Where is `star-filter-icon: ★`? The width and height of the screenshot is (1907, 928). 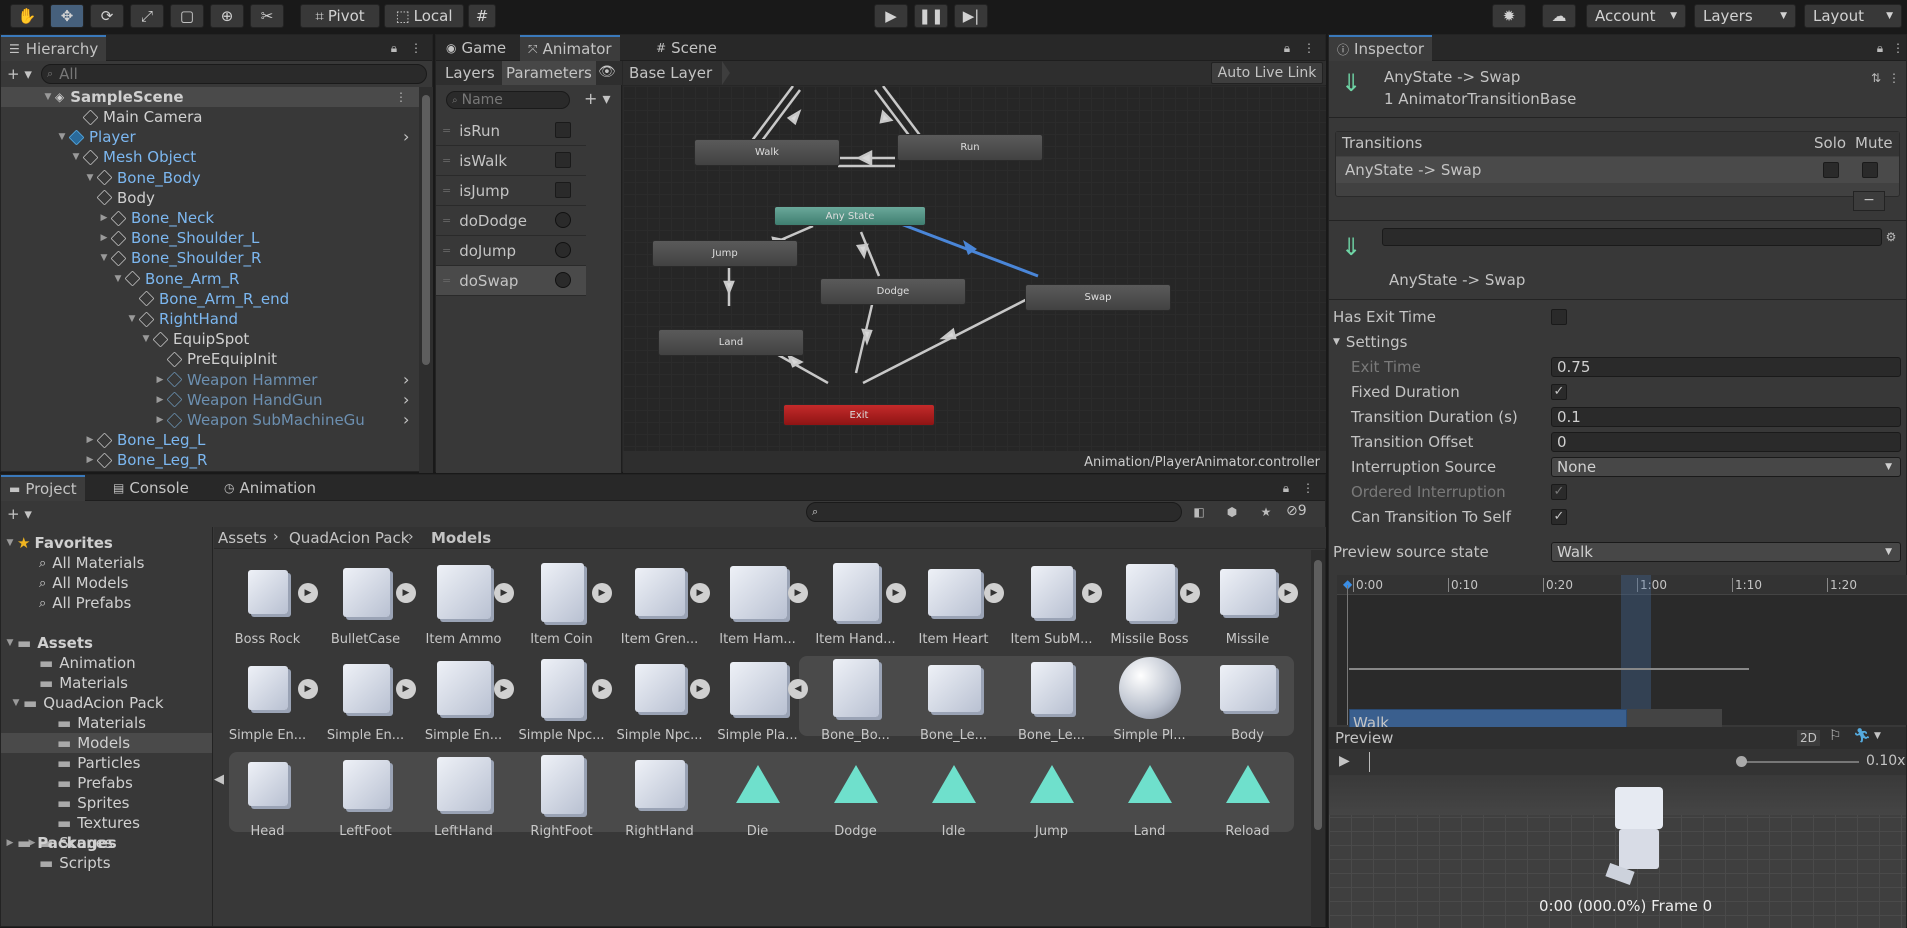 star-filter-icon: ★ is located at coordinates (1266, 512).